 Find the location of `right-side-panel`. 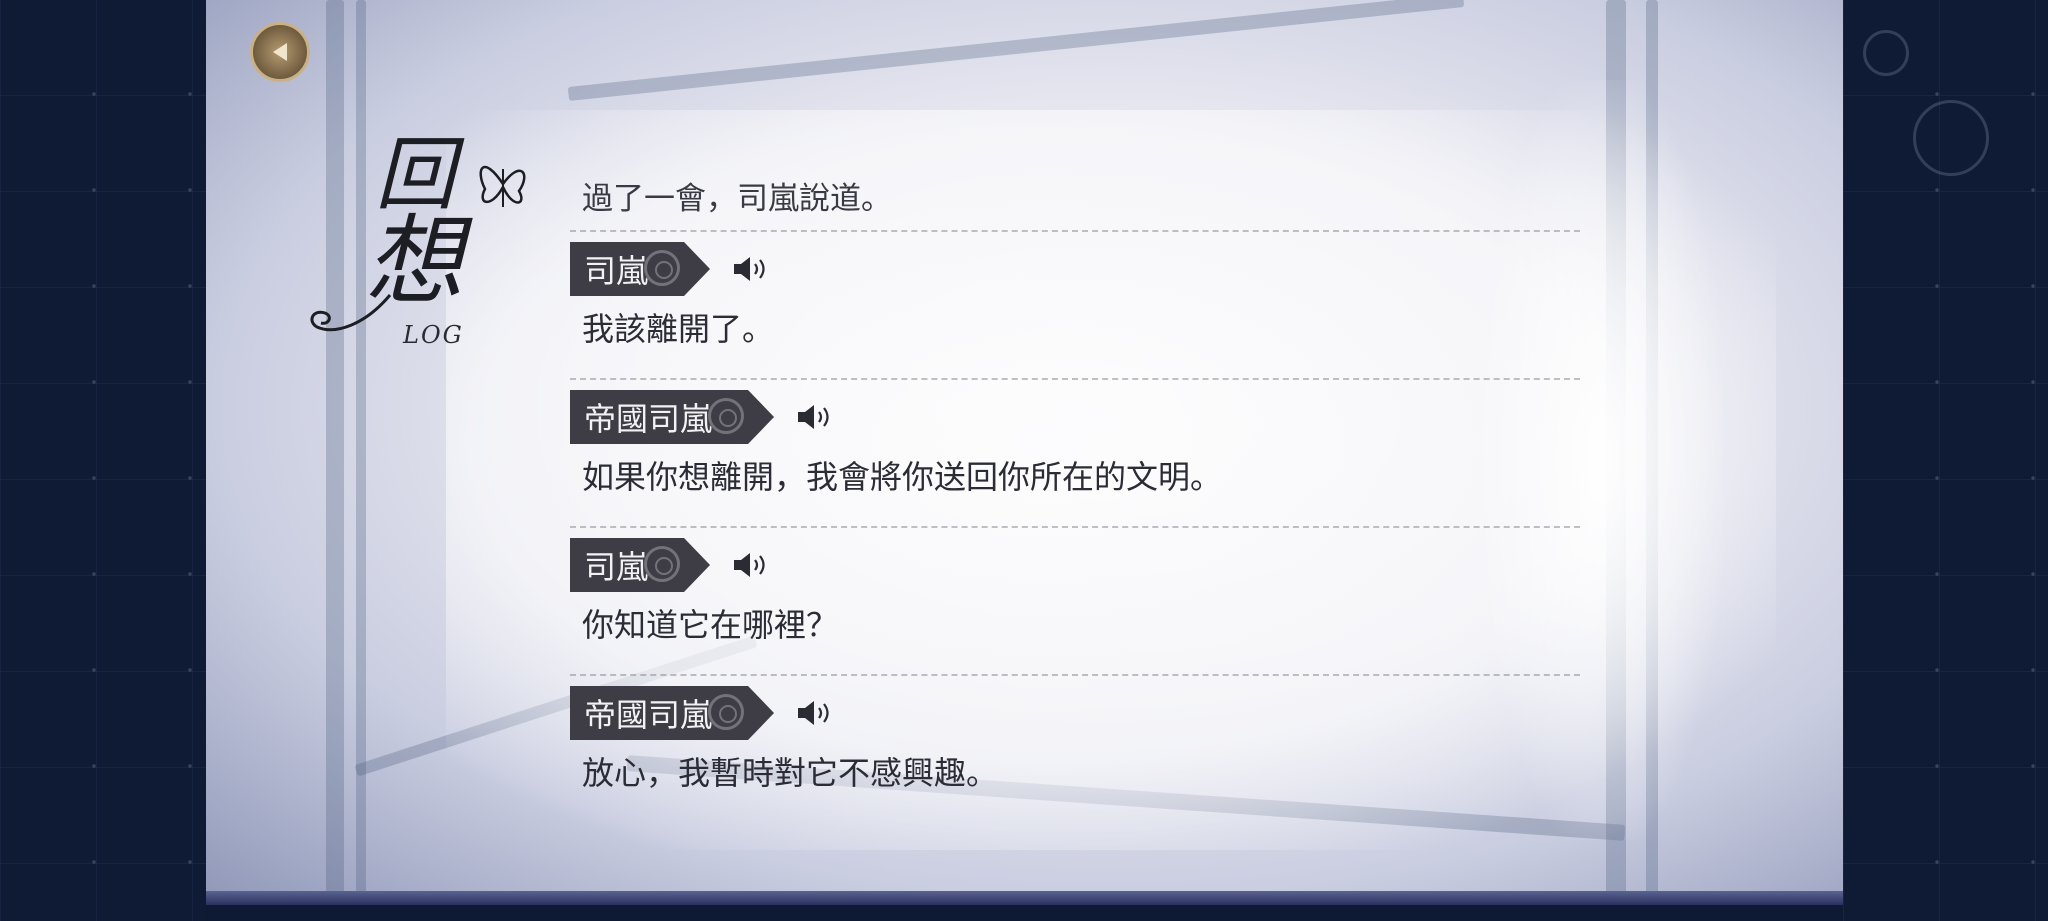

right-side-panel is located at coordinates (1945, 460).